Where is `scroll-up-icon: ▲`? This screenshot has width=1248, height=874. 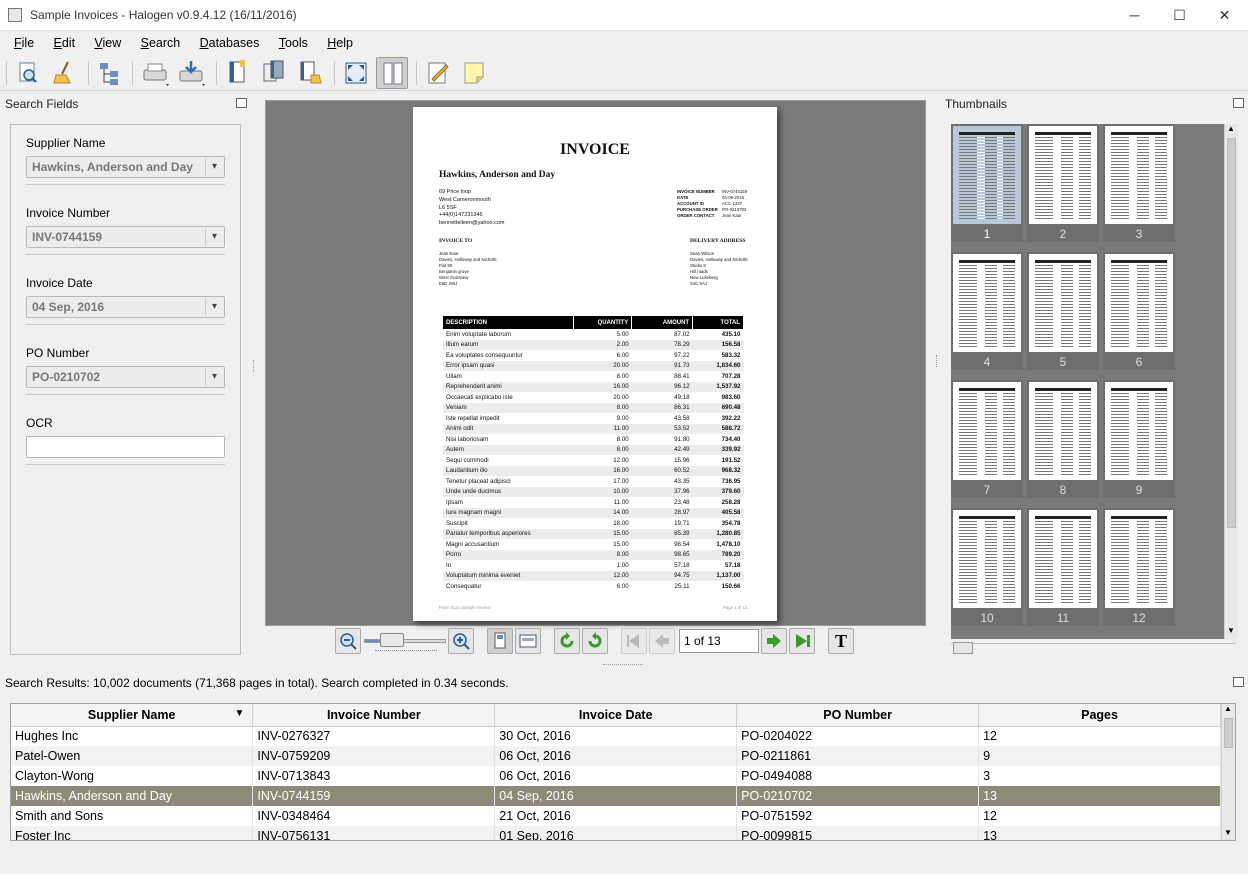 scroll-up-icon: ▲ is located at coordinates (1228, 708).